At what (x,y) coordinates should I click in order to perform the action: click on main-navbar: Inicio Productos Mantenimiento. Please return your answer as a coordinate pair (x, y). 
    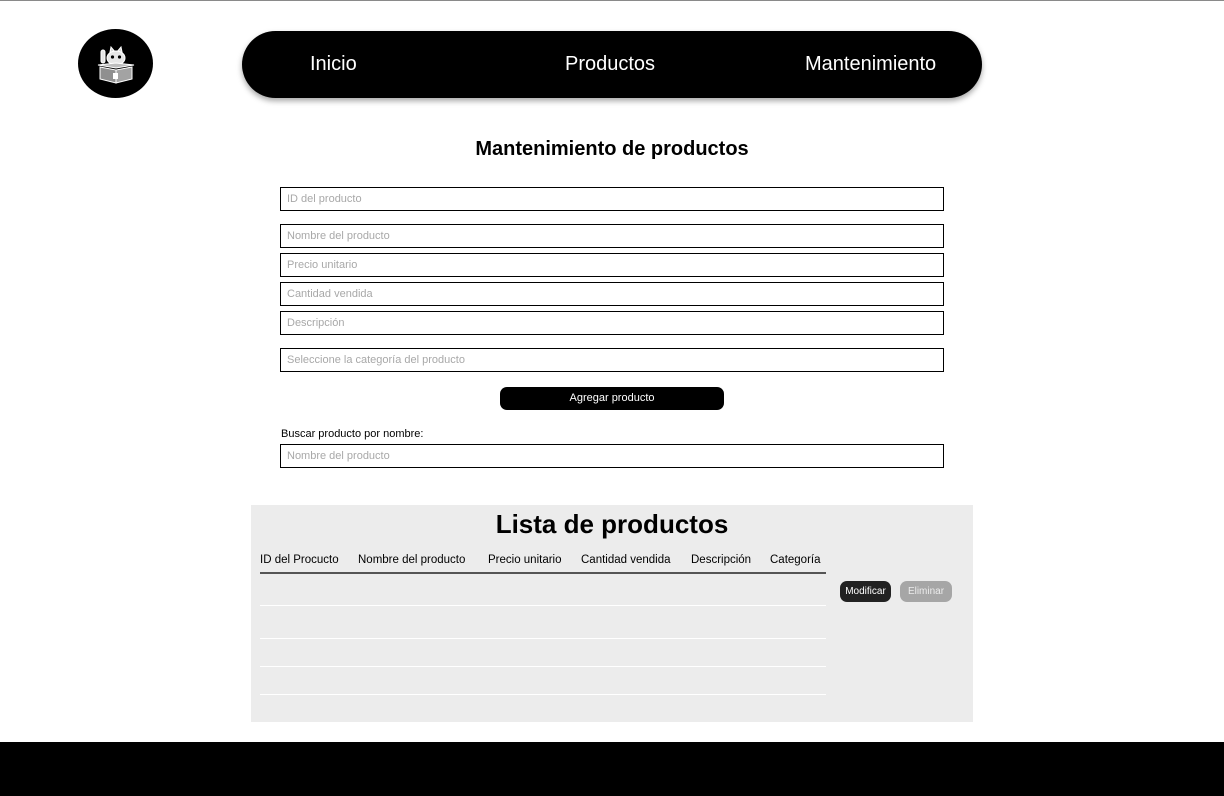
    Looking at the image, I should click on (612, 64).